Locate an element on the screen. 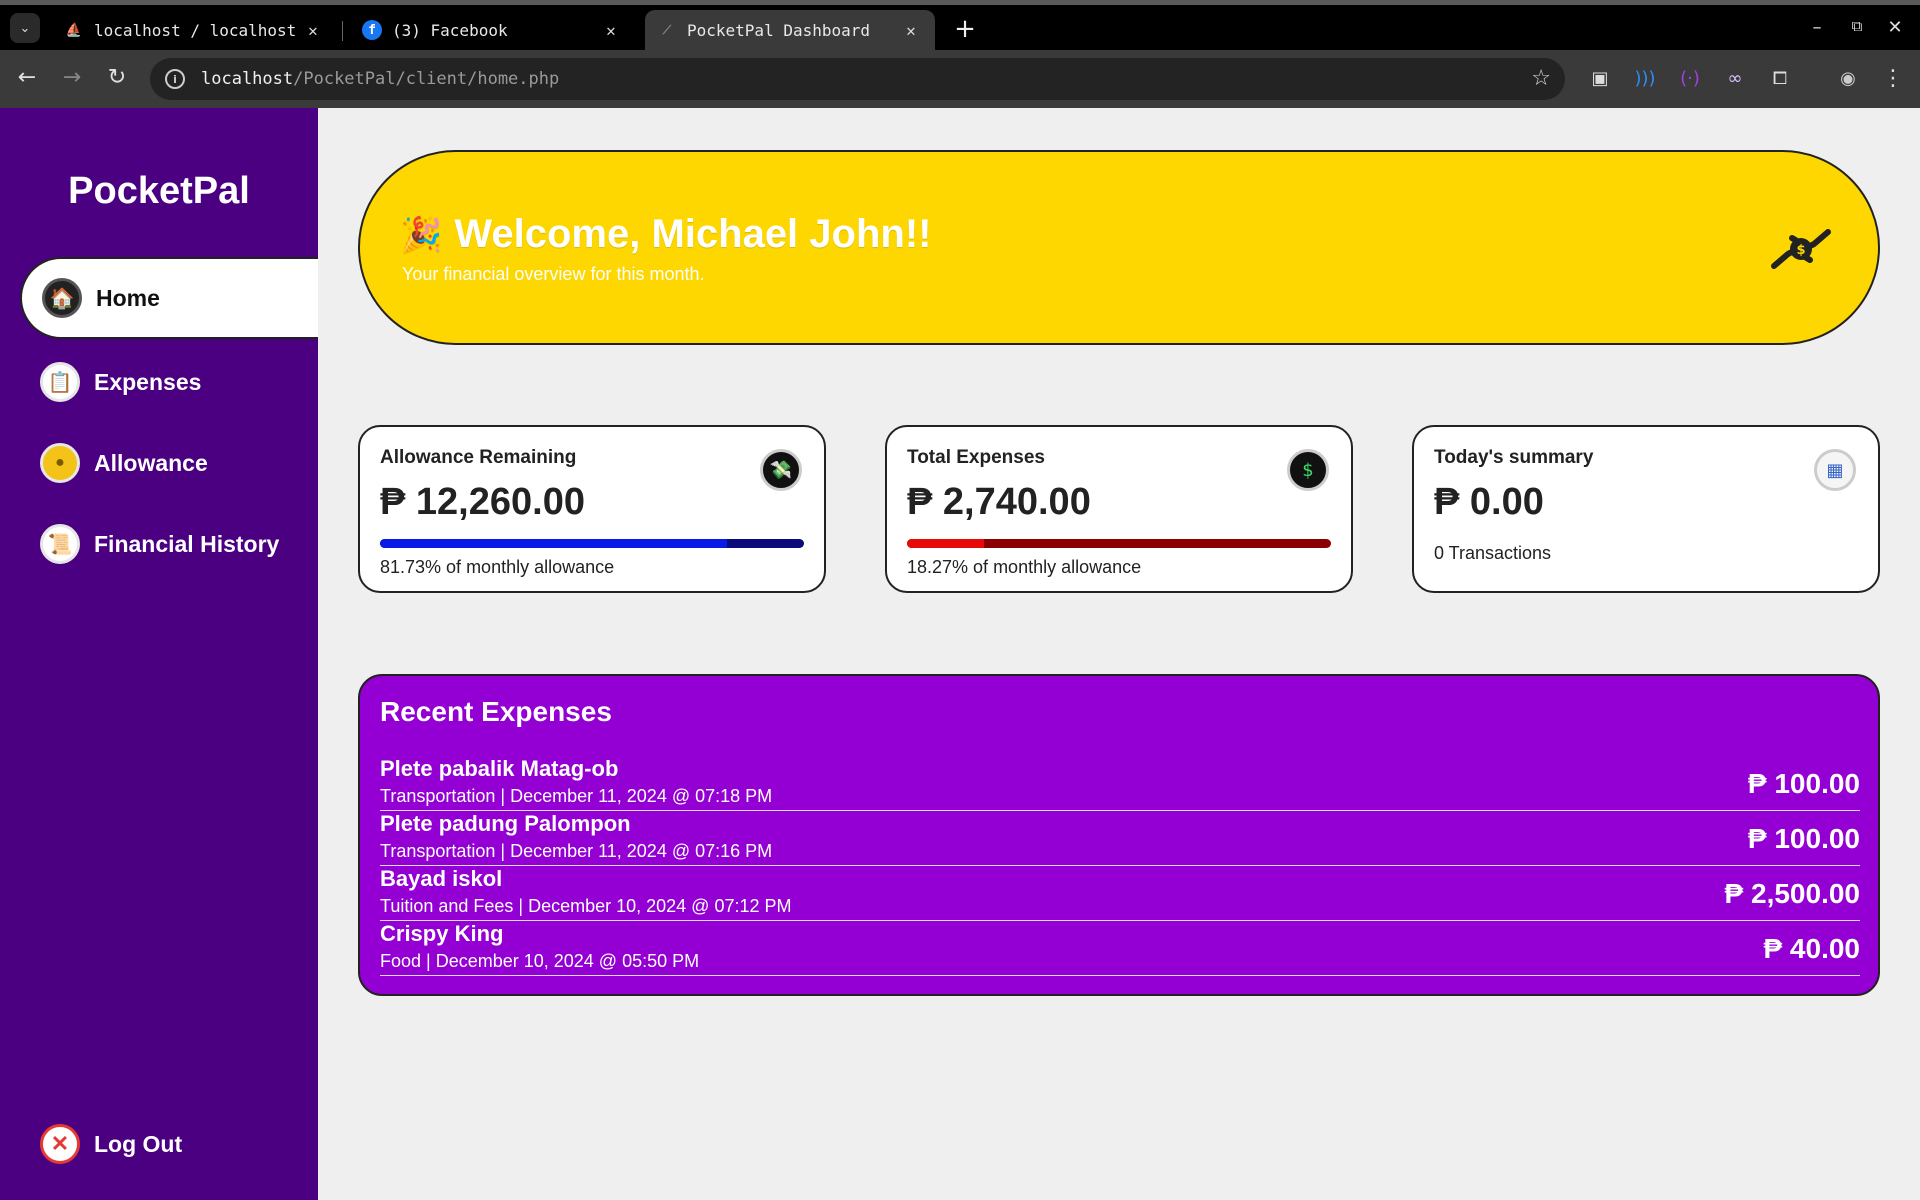 Image resolution: width=1920 pixels, height=1200 pixels. profile-avatar-icon: ◉ is located at coordinates (1848, 79).